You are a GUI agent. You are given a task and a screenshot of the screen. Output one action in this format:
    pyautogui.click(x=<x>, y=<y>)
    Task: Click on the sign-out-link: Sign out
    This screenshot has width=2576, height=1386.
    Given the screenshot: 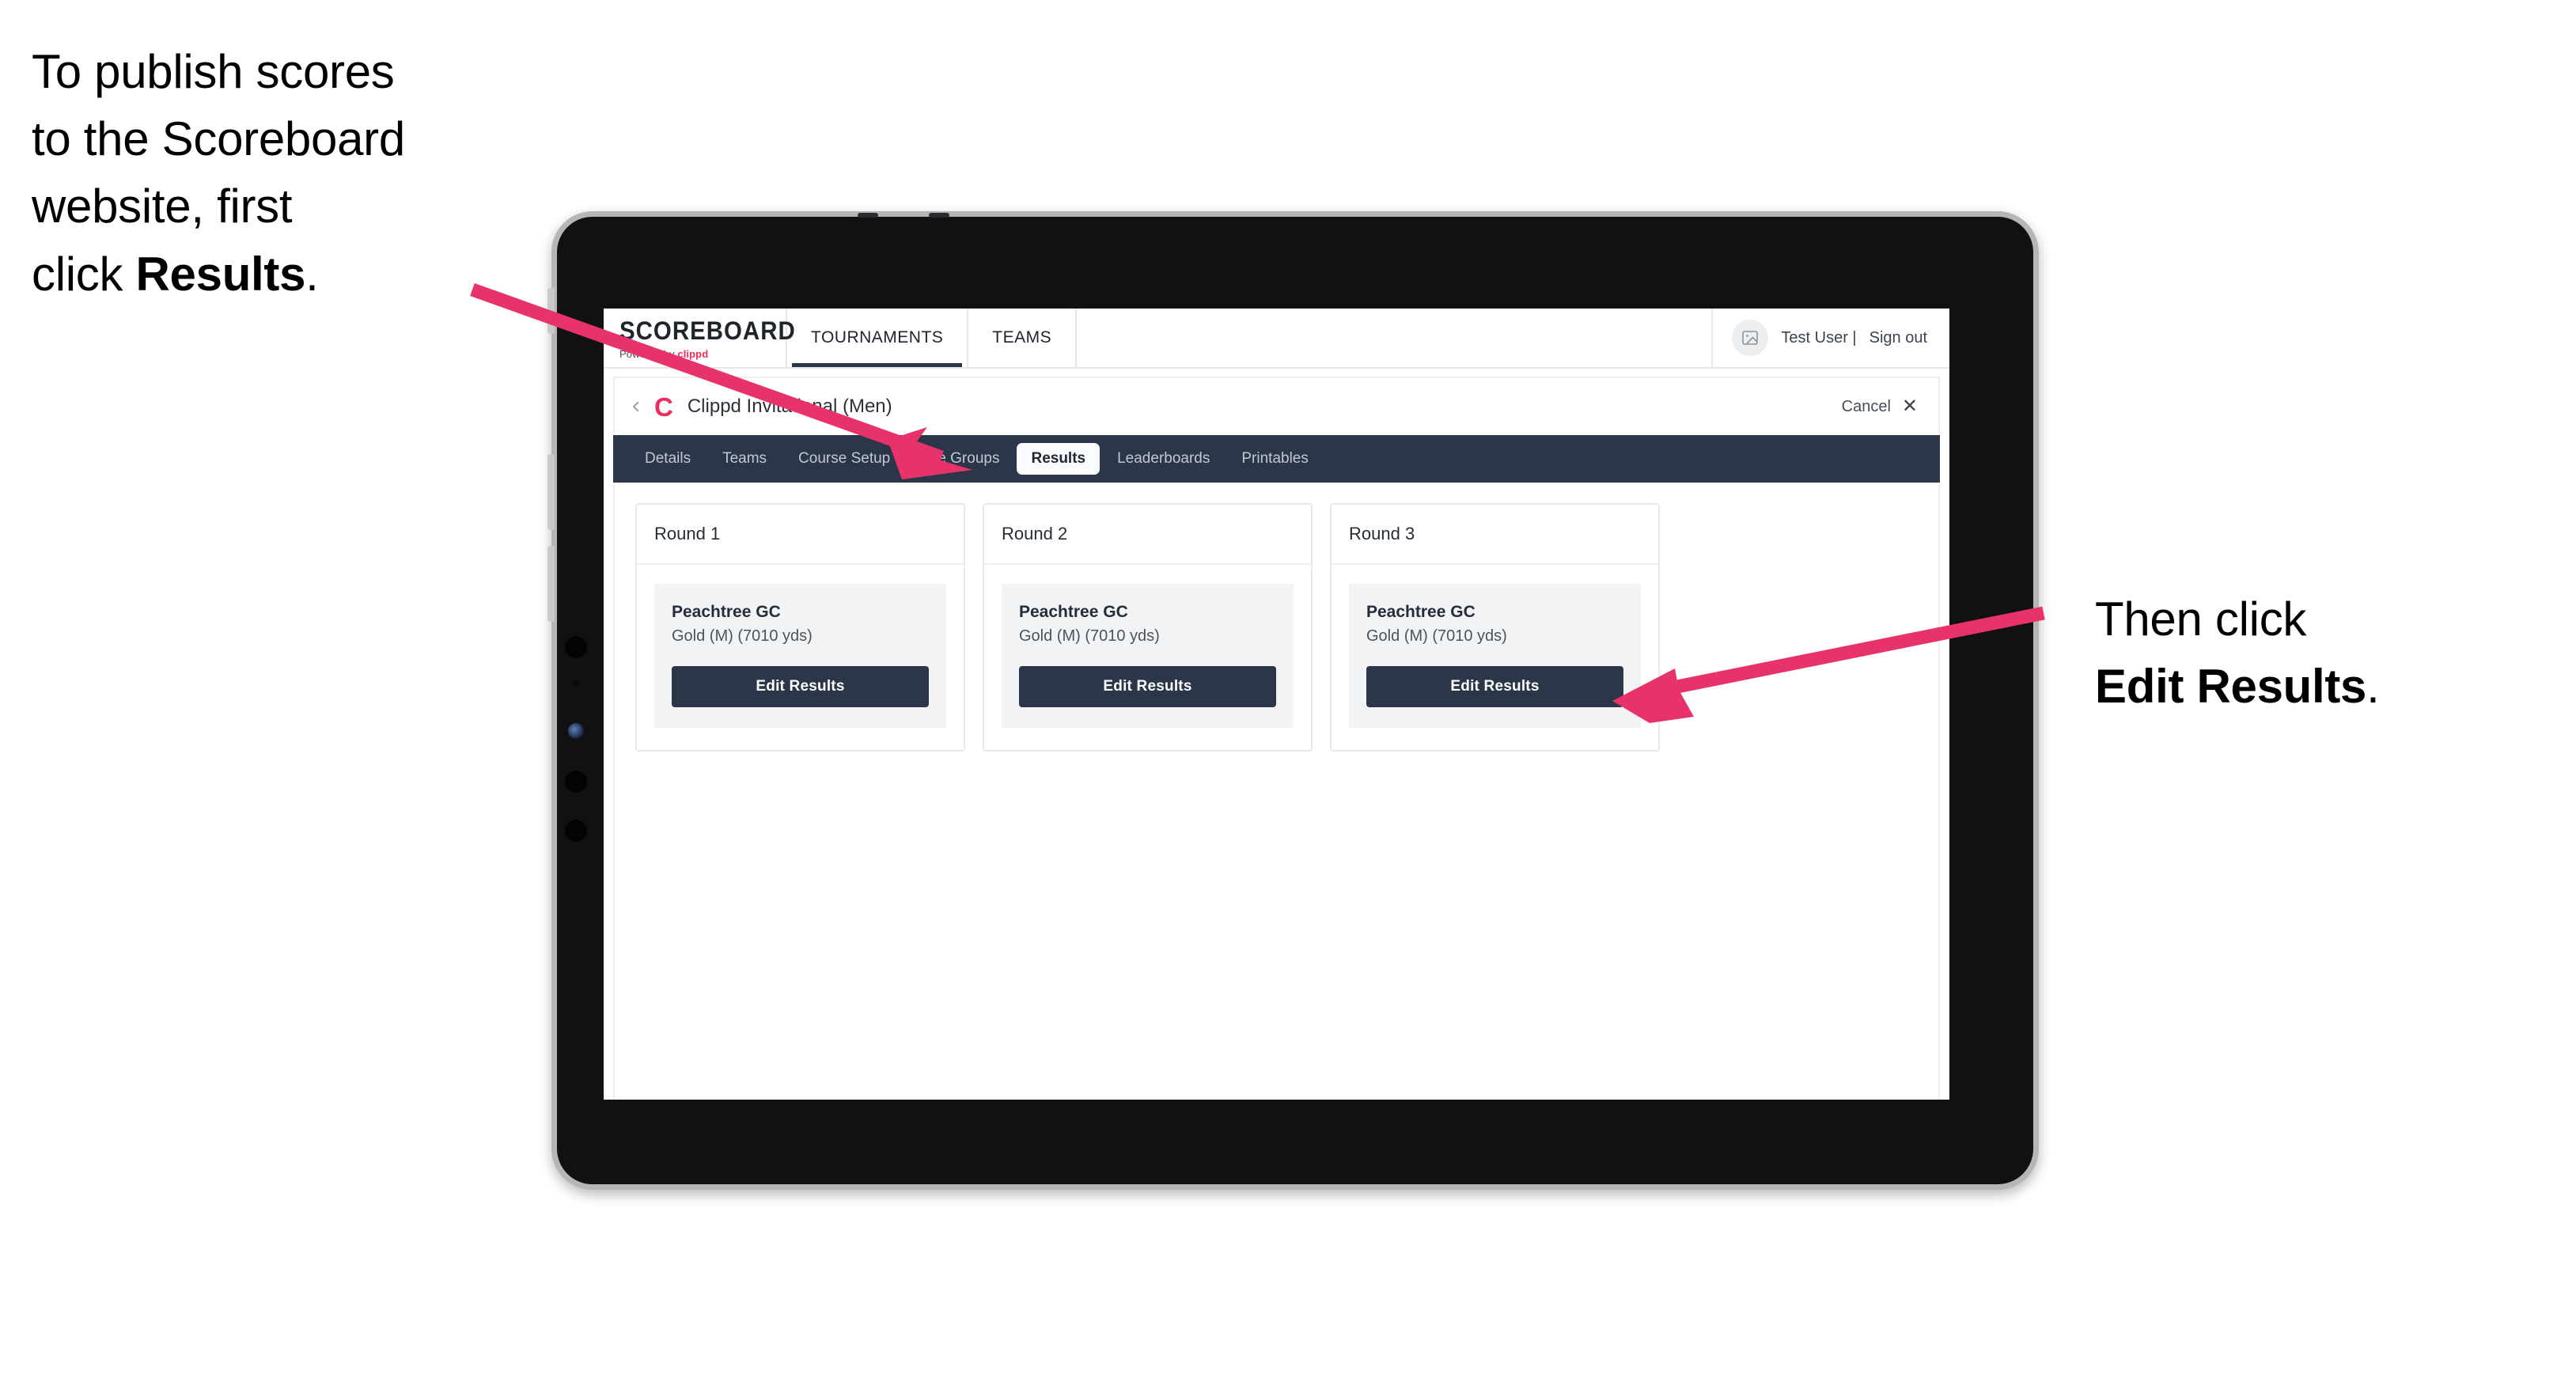 What is the action you would take?
    pyautogui.click(x=1898, y=338)
    